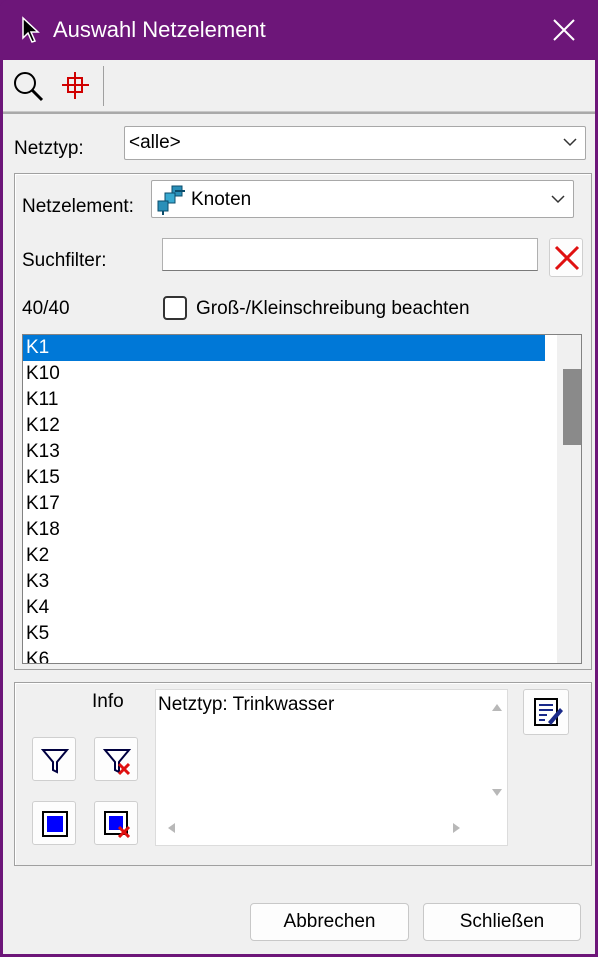 This screenshot has width=598, height=957. Describe the element at coordinates (299, 113) in the screenshot. I see `toolbar-divider` at that location.